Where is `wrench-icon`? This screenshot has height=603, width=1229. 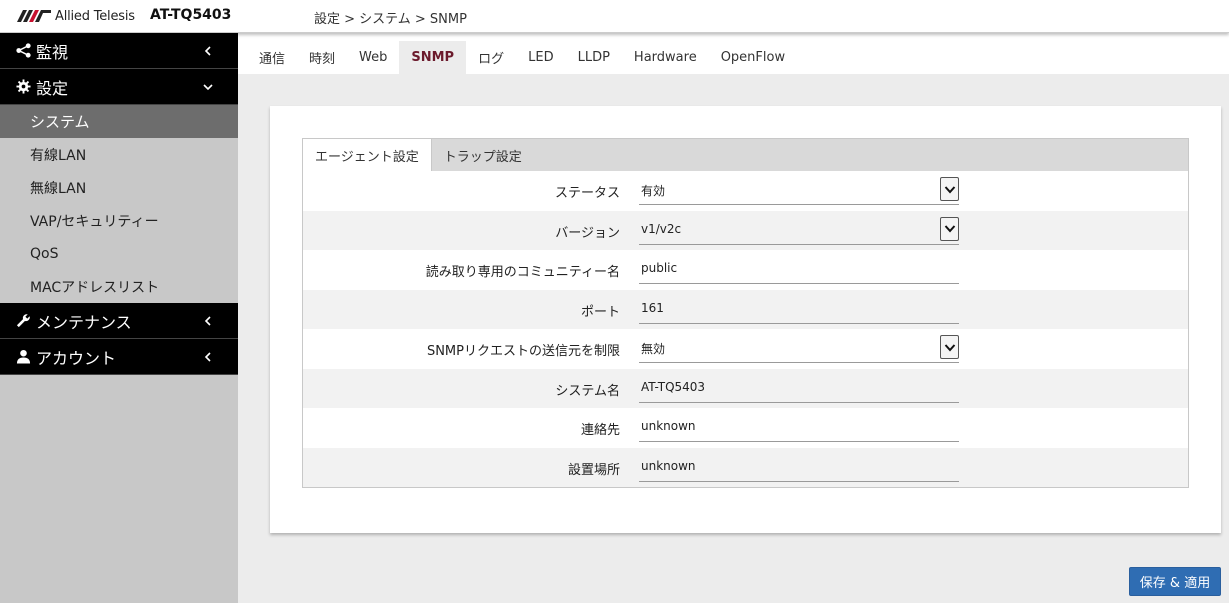 wrench-icon is located at coordinates (23, 321).